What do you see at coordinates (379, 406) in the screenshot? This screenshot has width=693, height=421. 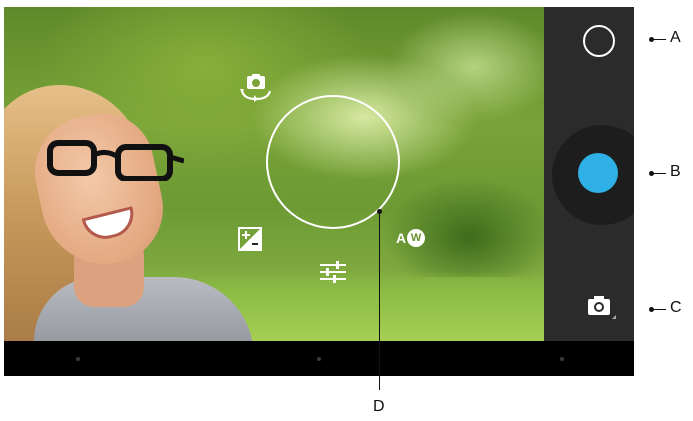 I see `callout-d-label: D` at bounding box center [379, 406].